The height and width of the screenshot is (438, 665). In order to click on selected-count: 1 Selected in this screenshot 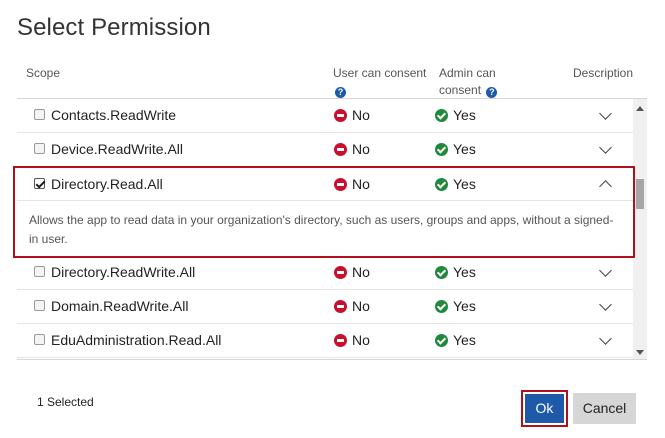, I will do `click(65, 402)`.